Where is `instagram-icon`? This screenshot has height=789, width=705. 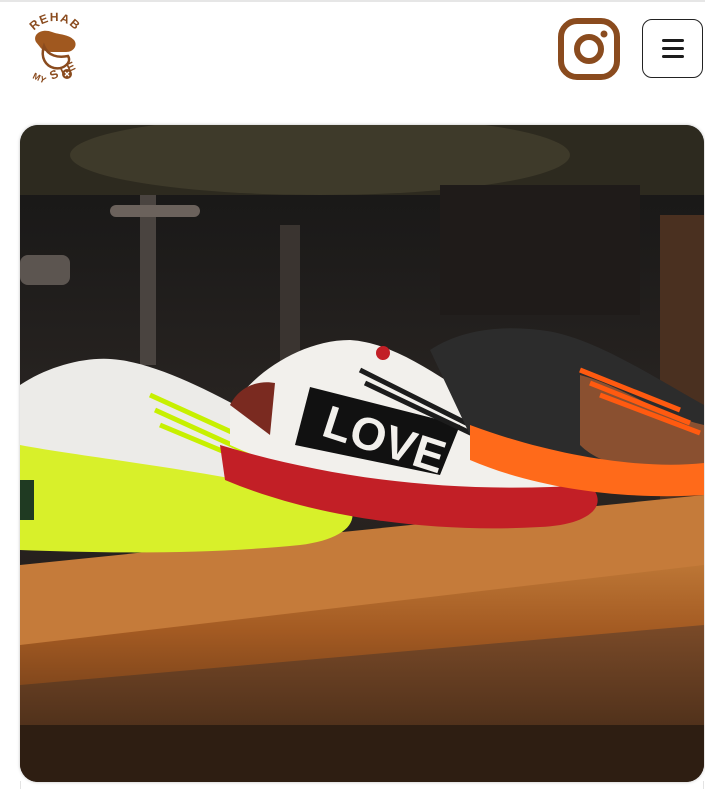 instagram-icon is located at coordinates (589, 49).